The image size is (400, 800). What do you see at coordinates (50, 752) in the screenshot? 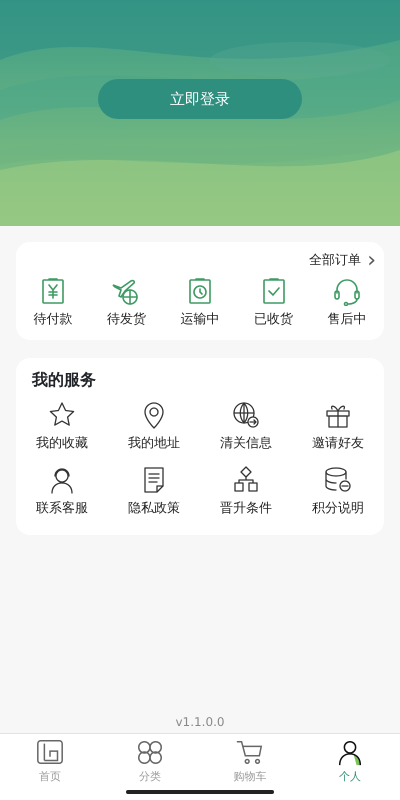
I see `home-icon` at bounding box center [50, 752].